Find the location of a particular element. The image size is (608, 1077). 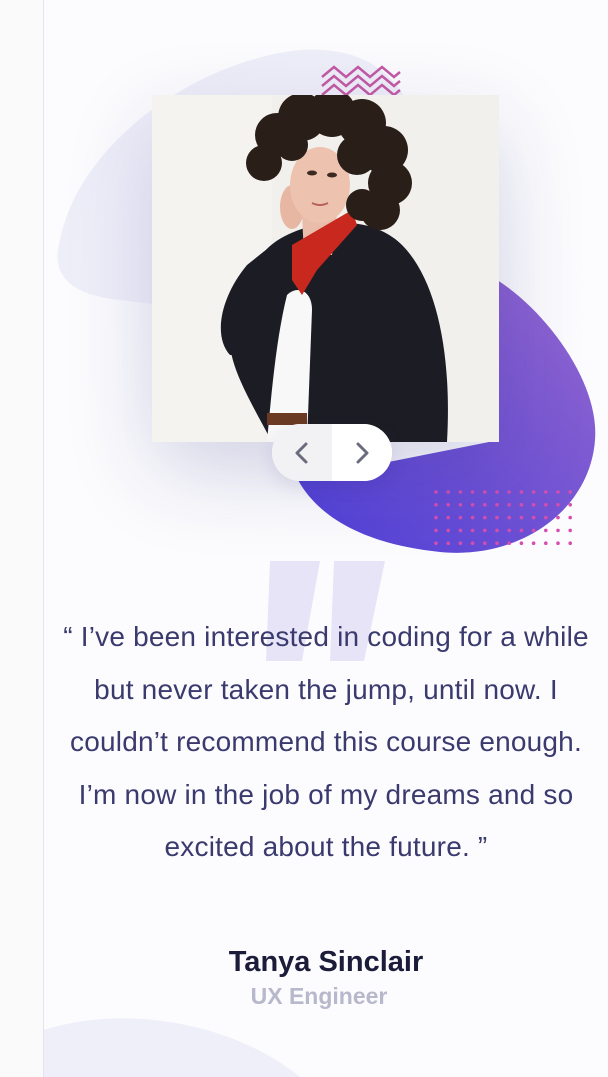

chevron-right-icon is located at coordinates (362, 452).